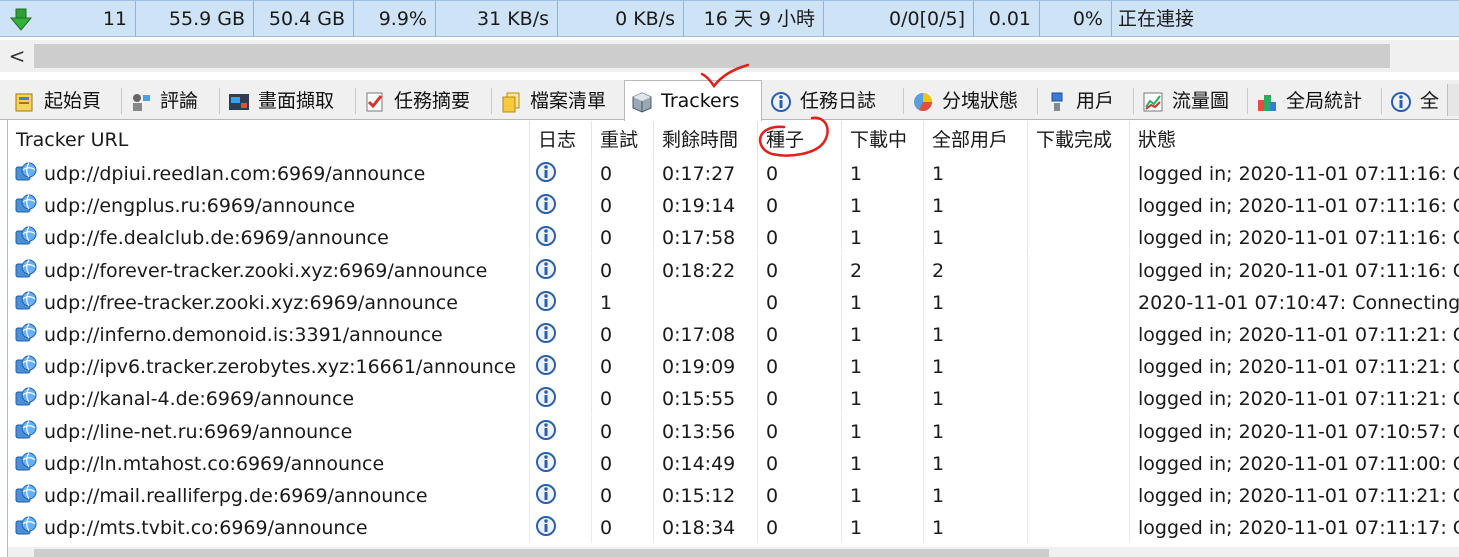 The image size is (1459, 557). Describe the element at coordinates (432, 101) in the screenshot. I see `tab-label: 任務摘要` at that location.